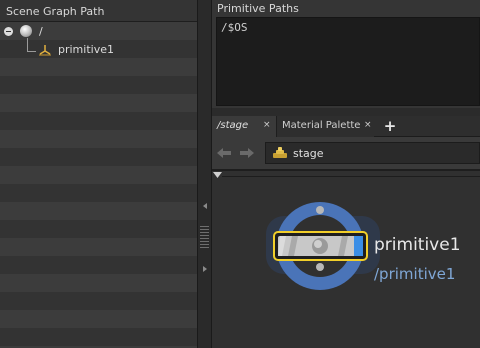  I want to click on network-path-bar: stage, so click(346, 153).